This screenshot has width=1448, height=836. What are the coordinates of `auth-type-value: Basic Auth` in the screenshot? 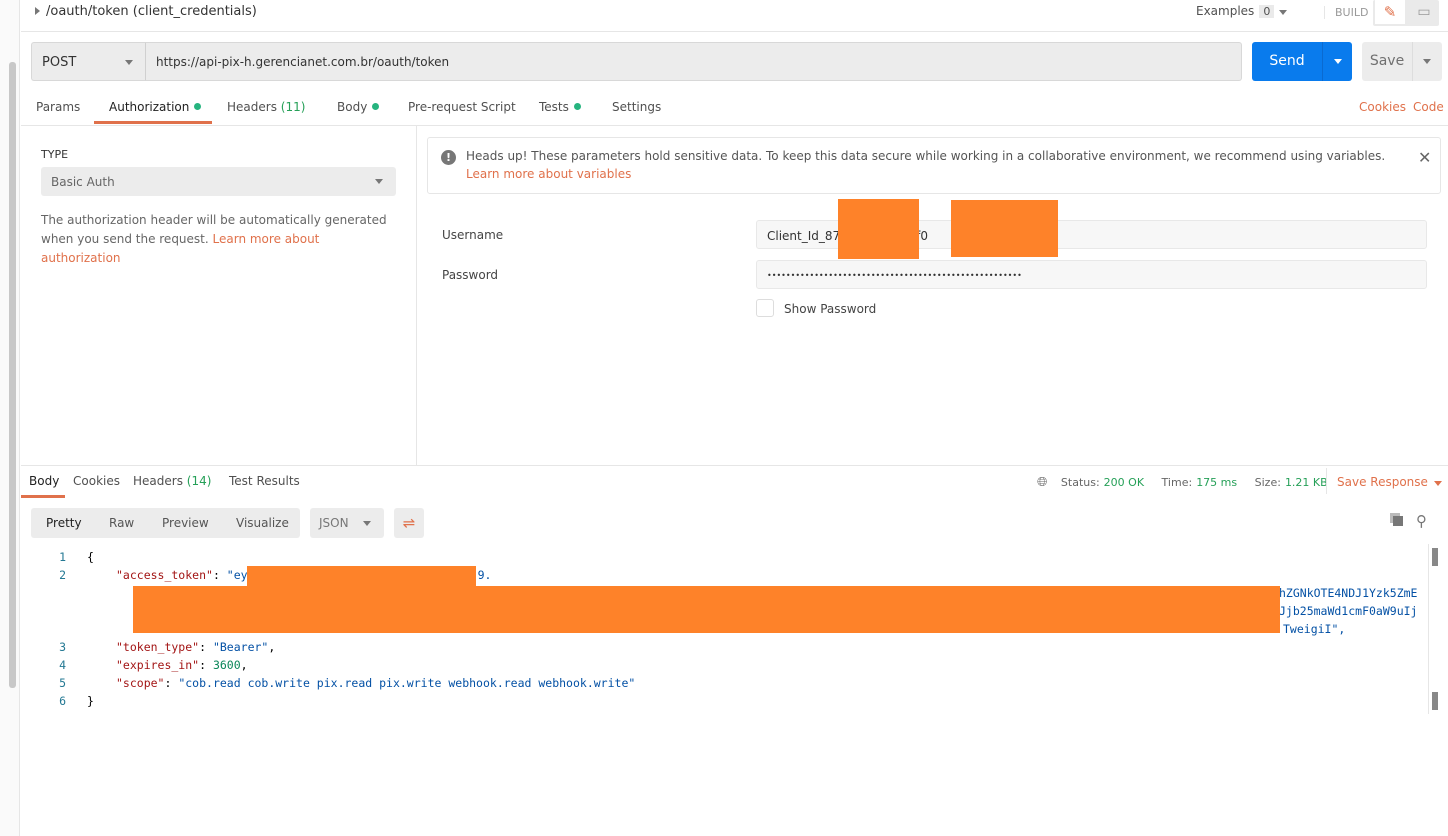 It's located at (83, 182).